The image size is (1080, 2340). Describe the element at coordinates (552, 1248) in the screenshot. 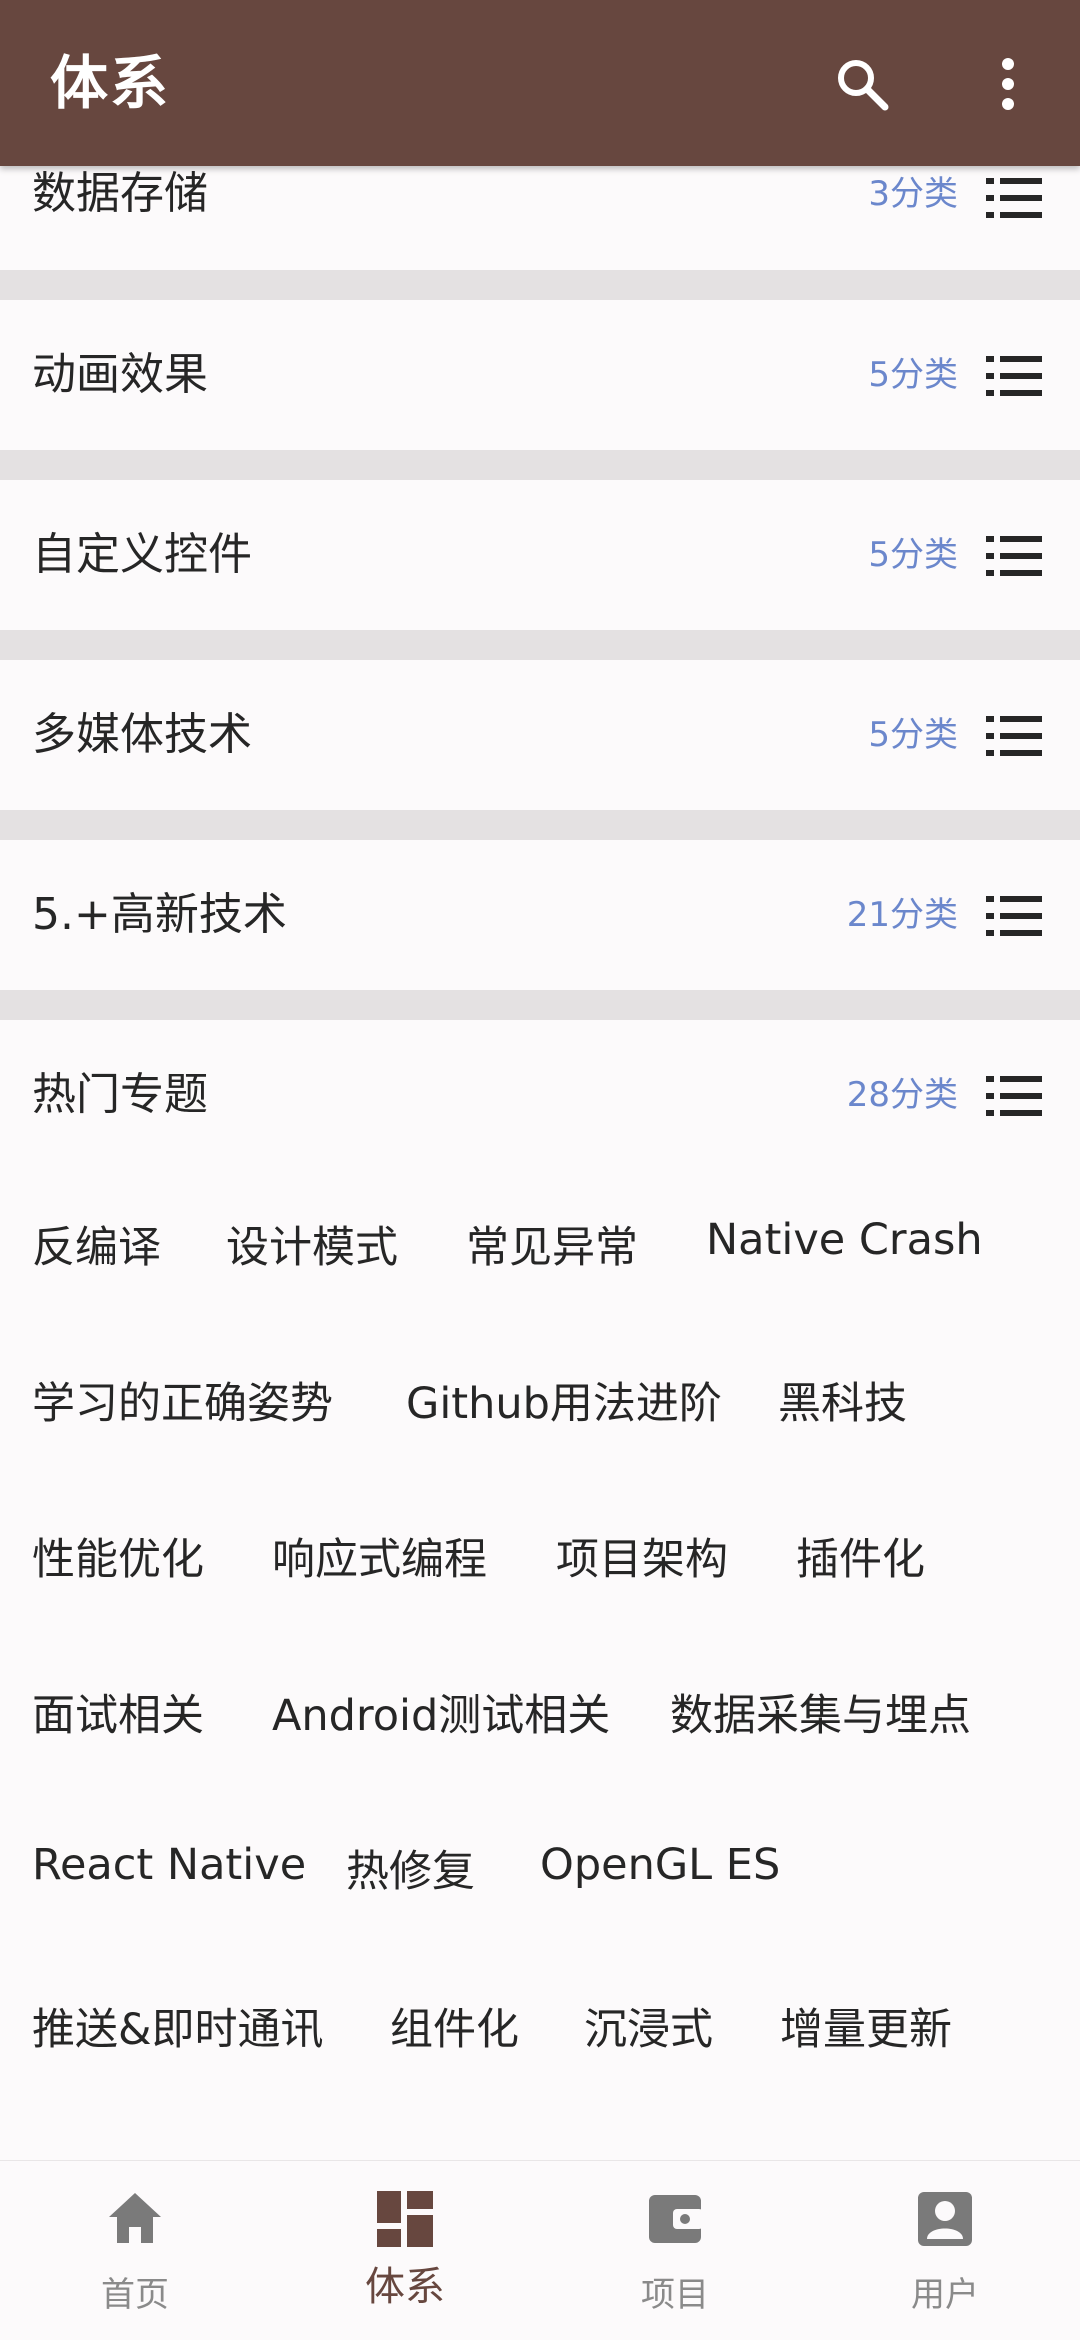

I see `tag-chip: 常见异常` at that location.